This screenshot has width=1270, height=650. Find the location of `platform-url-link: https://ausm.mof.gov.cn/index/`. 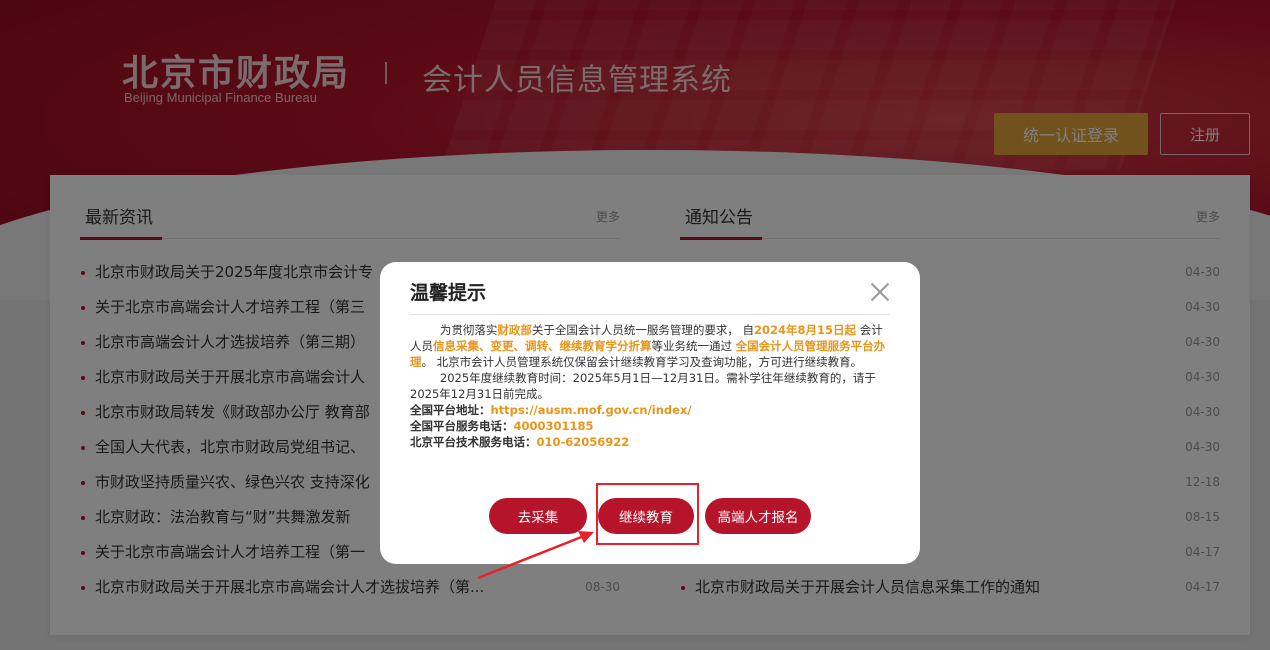

platform-url-link: https://ausm.mof.gov.cn/index/ is located at coordinates (591, 410).